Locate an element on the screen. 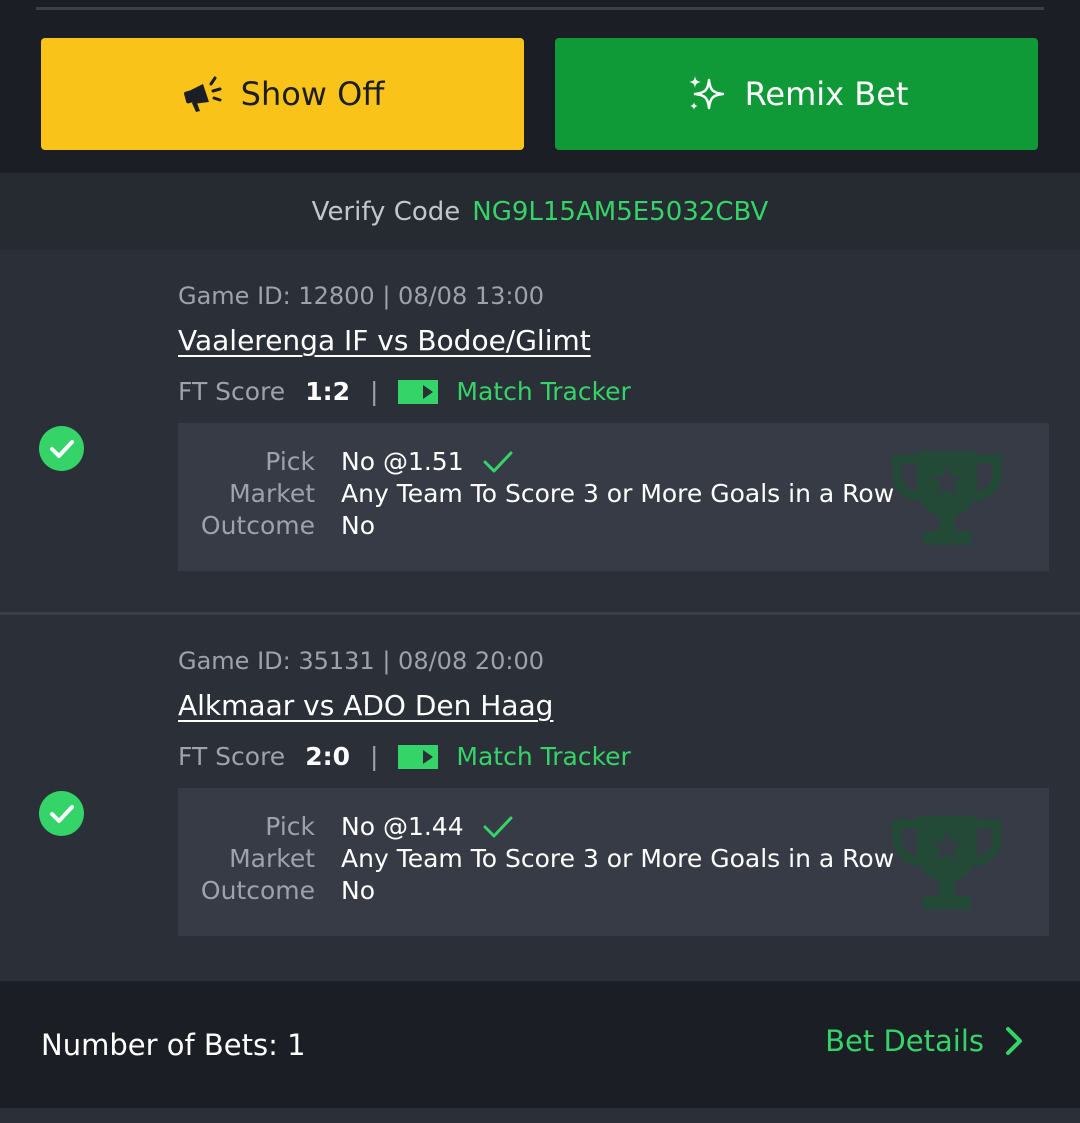 The width and height of the screenshot is (1080, 1123). match-title-link: Alkmaar vs ADO Den Haag is located at coordinates (365, 705).